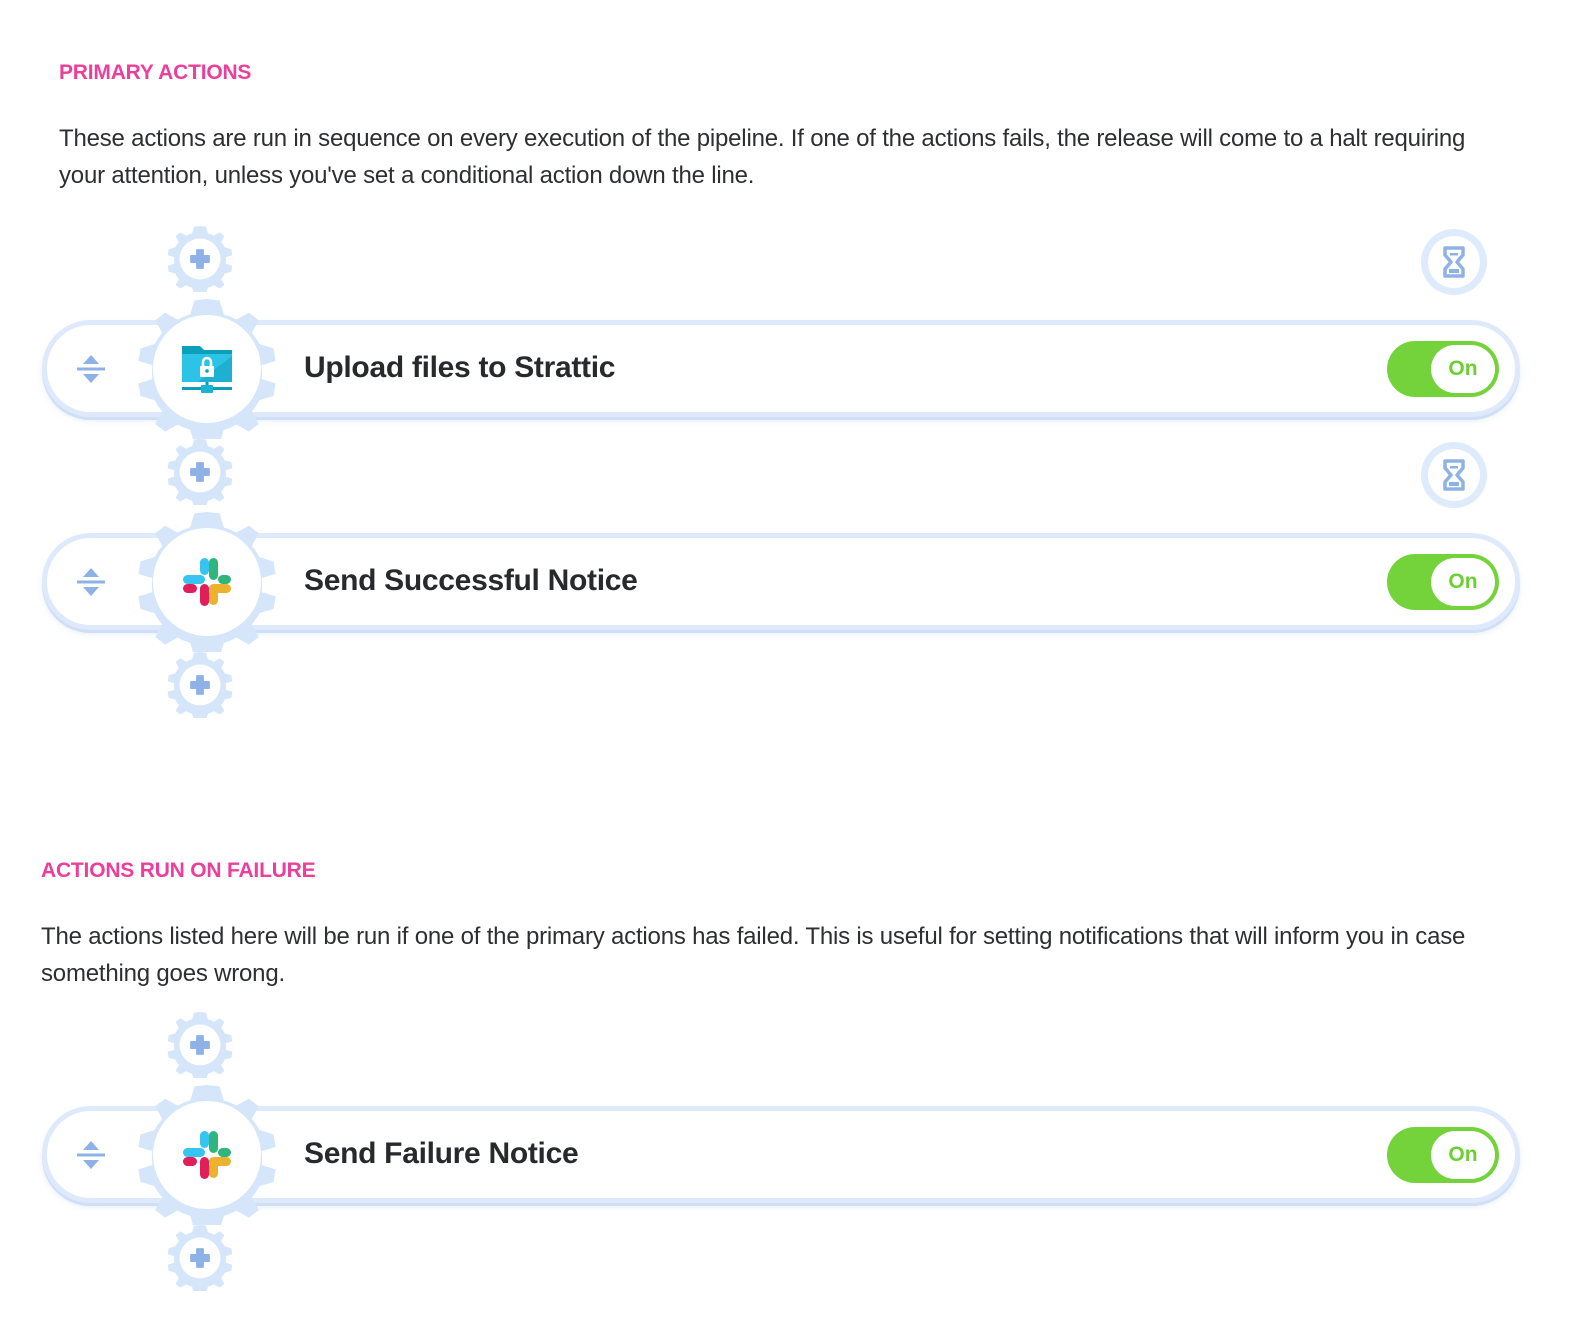 The height and width of the screenshot is (1330, 1592). I want to click on failure-actions-heading: ACTIONS RUN ON FAILURE, so click(178, 870).